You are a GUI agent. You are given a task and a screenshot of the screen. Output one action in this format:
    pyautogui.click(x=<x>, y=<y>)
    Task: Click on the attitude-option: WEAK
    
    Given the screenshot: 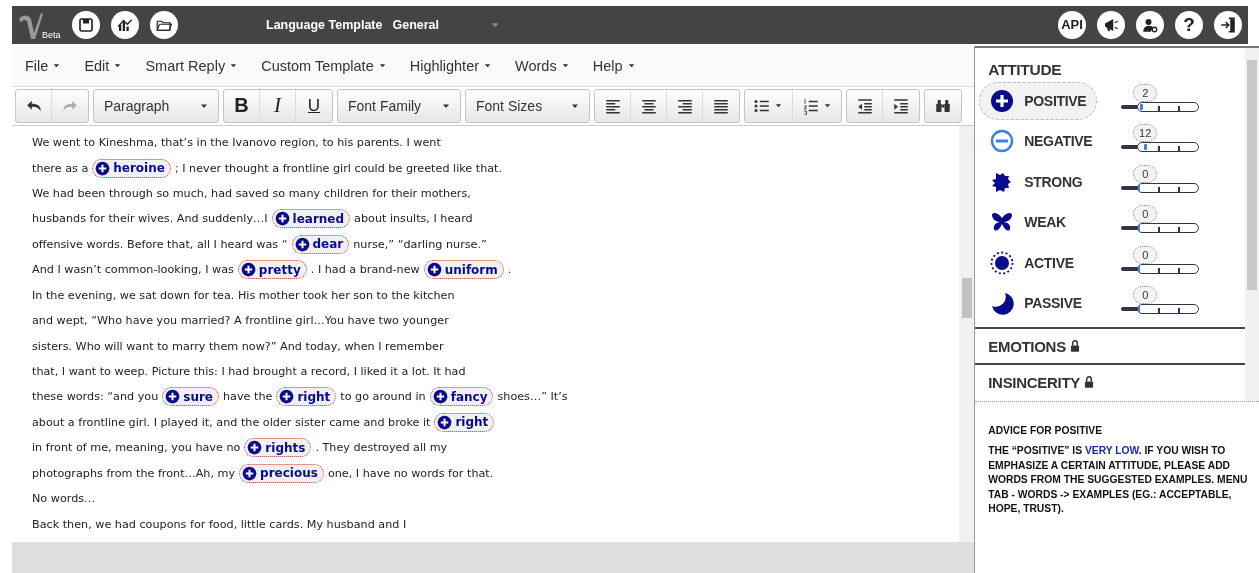 What is the action you would take?
    pyautogui.click(x=1038, y=222)
    